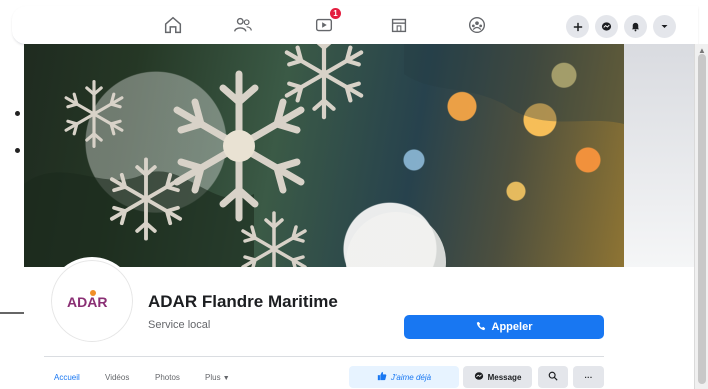  What do you see at coordinates (481, 327) in the screenshot?
I see `phone-icon` at bounding box center [481, 327].